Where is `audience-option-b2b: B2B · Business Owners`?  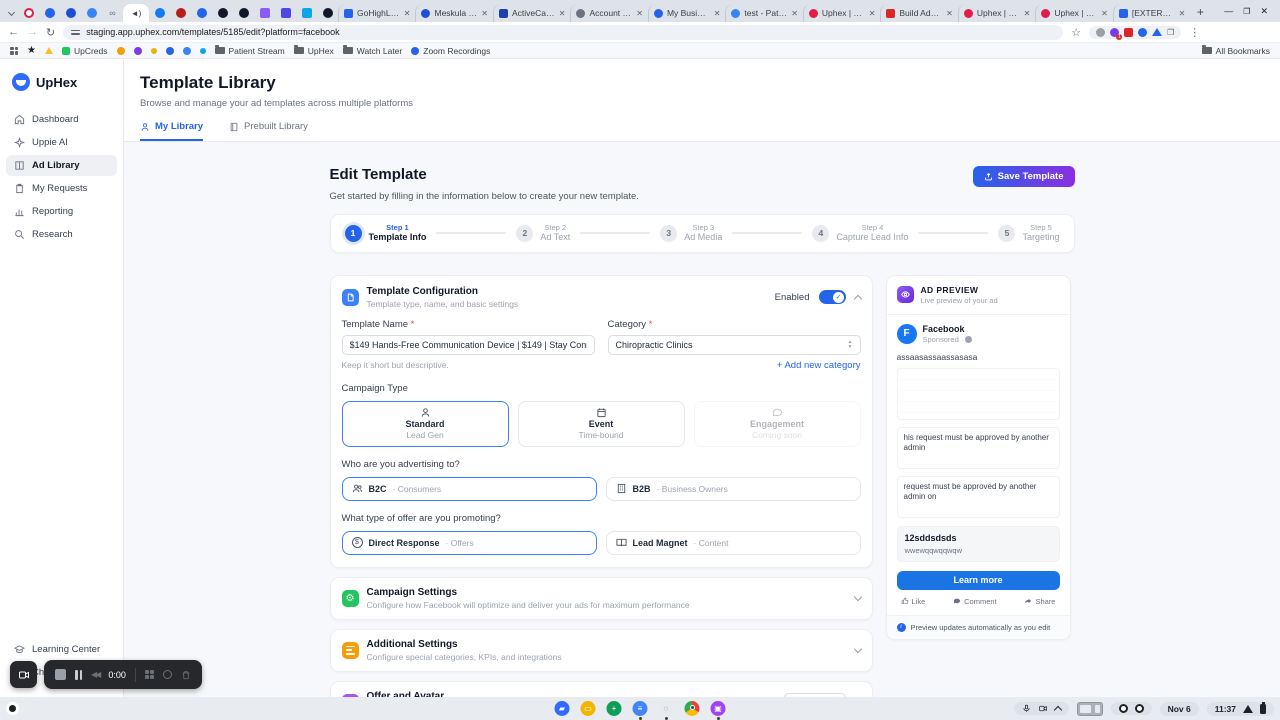 audience-option-b2b: B2B · Business Owners is located at coordinates (733, 488).